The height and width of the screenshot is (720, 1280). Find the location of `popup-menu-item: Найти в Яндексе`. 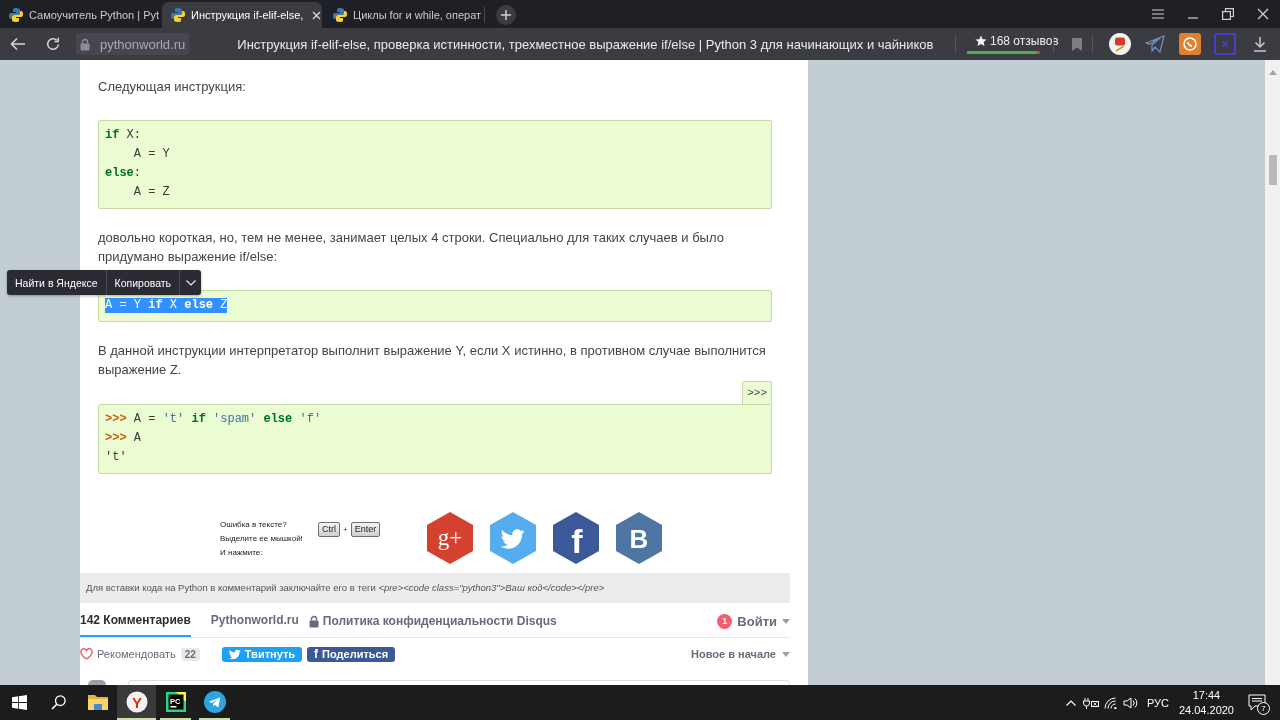

popup-menu-item: Найти в Яндексе is located at coordinates (56, 282).